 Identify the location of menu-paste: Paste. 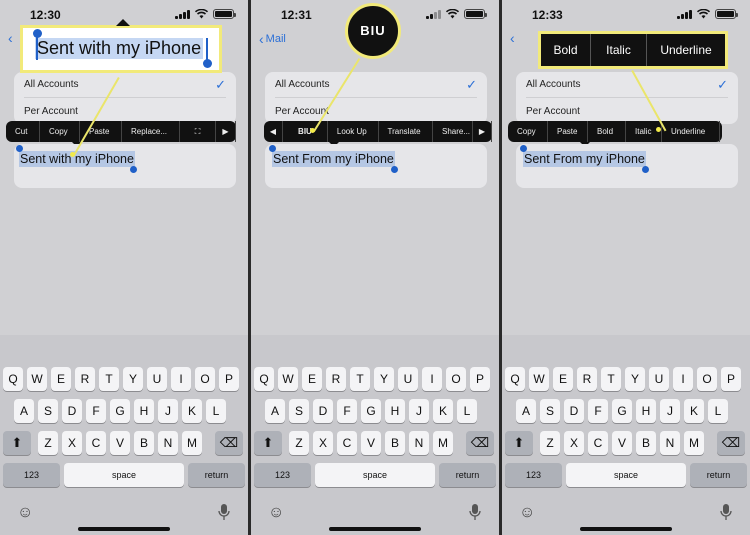
(568, 131).